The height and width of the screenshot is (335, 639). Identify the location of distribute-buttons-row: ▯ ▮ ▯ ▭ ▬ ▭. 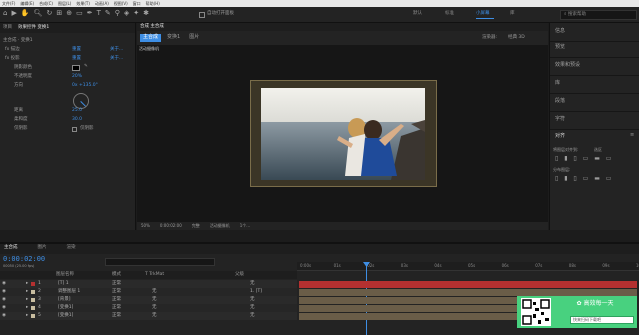
(584, 179).